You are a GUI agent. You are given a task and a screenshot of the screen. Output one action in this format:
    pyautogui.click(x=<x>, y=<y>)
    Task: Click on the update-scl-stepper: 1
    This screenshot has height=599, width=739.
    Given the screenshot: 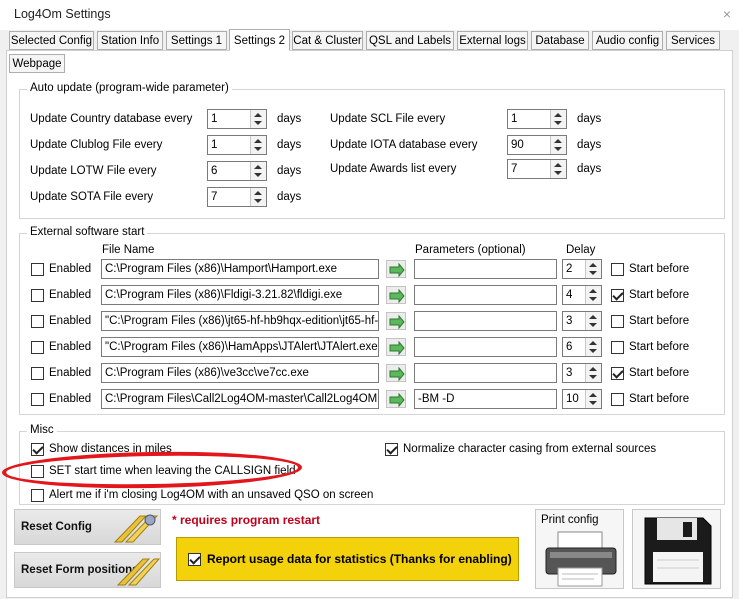 What is the action you would take?
    pyautogui.click(x=537, y=119)
    